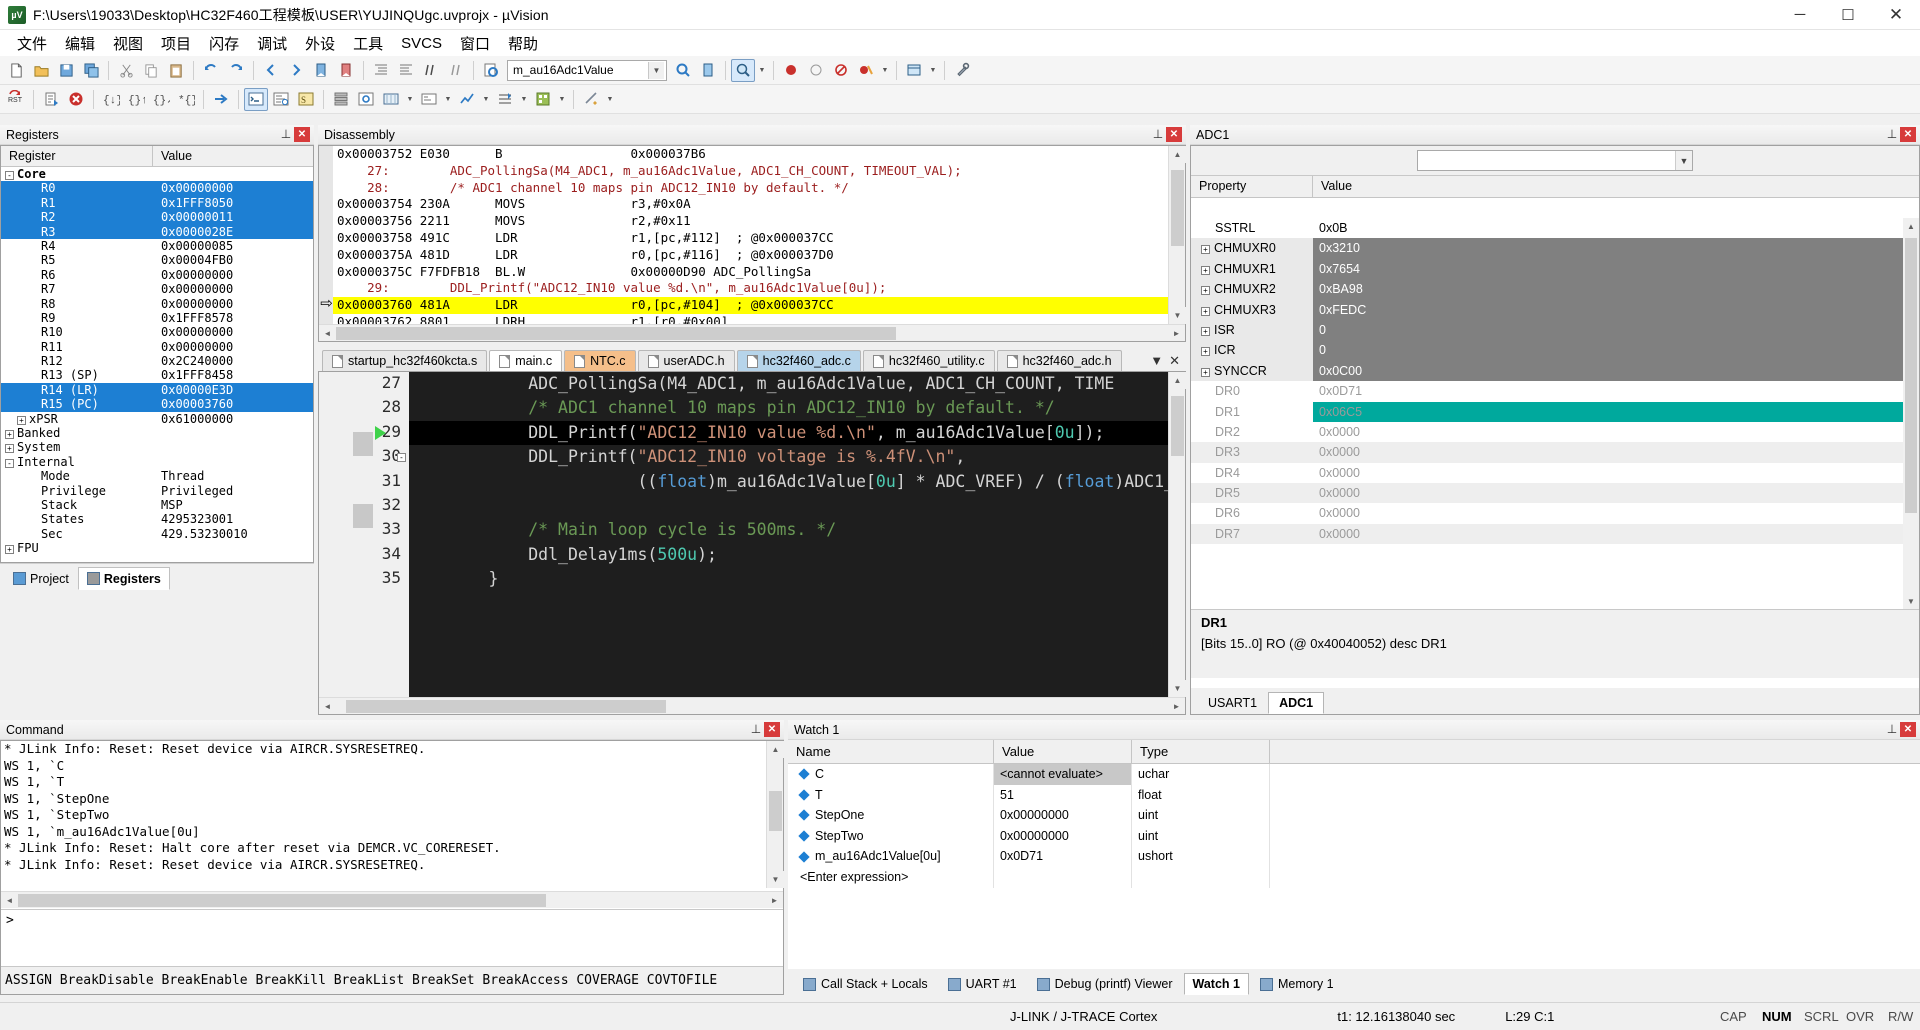 Image resolution: width=1920 pixels, height=1030 pixels. I want to click on adc-register-value: 0, so click(1616, 350).